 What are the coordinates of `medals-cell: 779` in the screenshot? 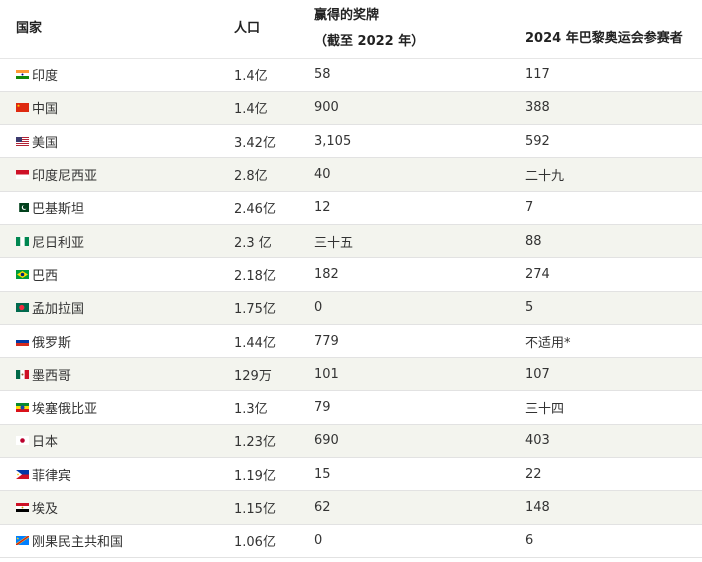 It's located at (326, 341).